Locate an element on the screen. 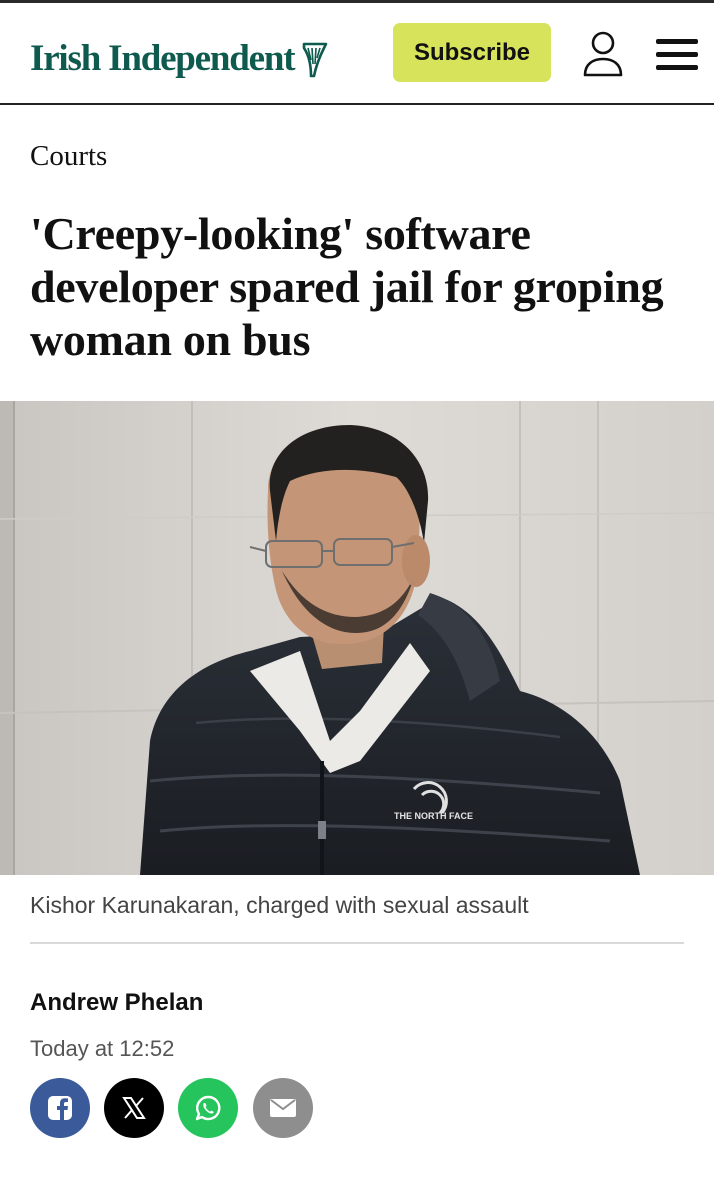 The image size is (714, 1200). whatsapp-icon is located at coordinates (208, 1108).